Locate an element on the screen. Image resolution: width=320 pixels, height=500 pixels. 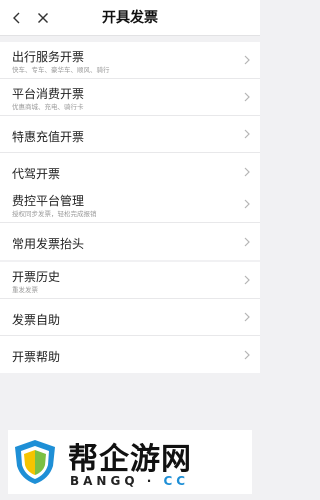
menu-item-title: 特惠充值开票 is located at coordinates (48, 137).